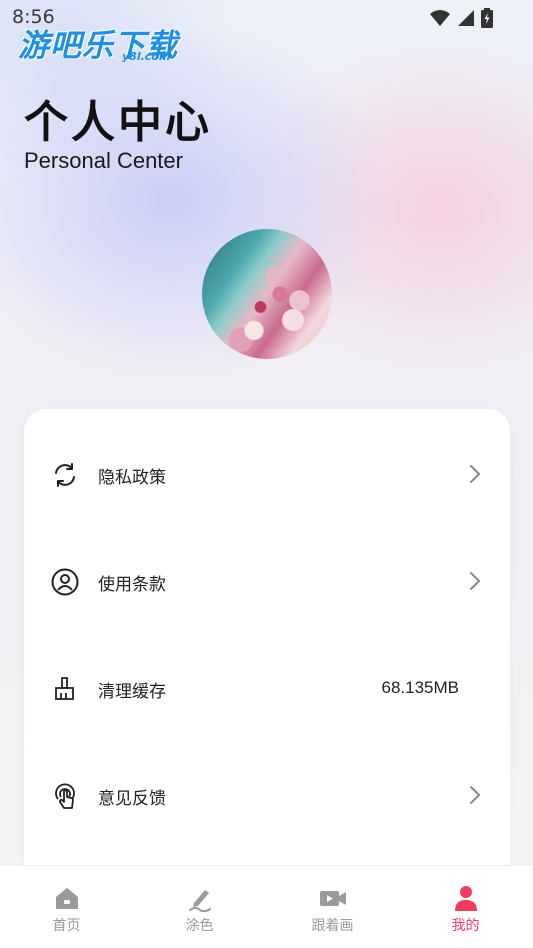  Describe the element at coordinates (65, 582) in the screenshot. I see `user-circle-icon` at that location.